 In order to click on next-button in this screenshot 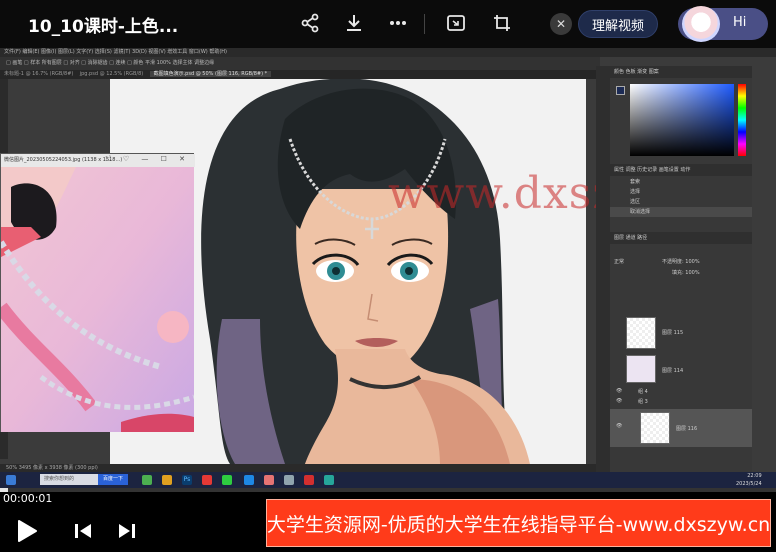, I will do `click(127, 531)`.